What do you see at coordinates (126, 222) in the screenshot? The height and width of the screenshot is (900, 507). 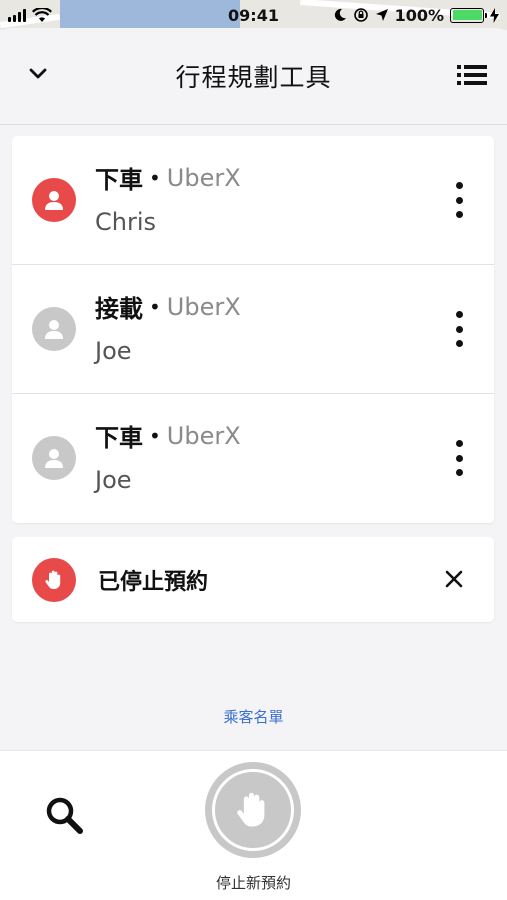 I see `rider-name: Chris` at bounding box center [126, 222].